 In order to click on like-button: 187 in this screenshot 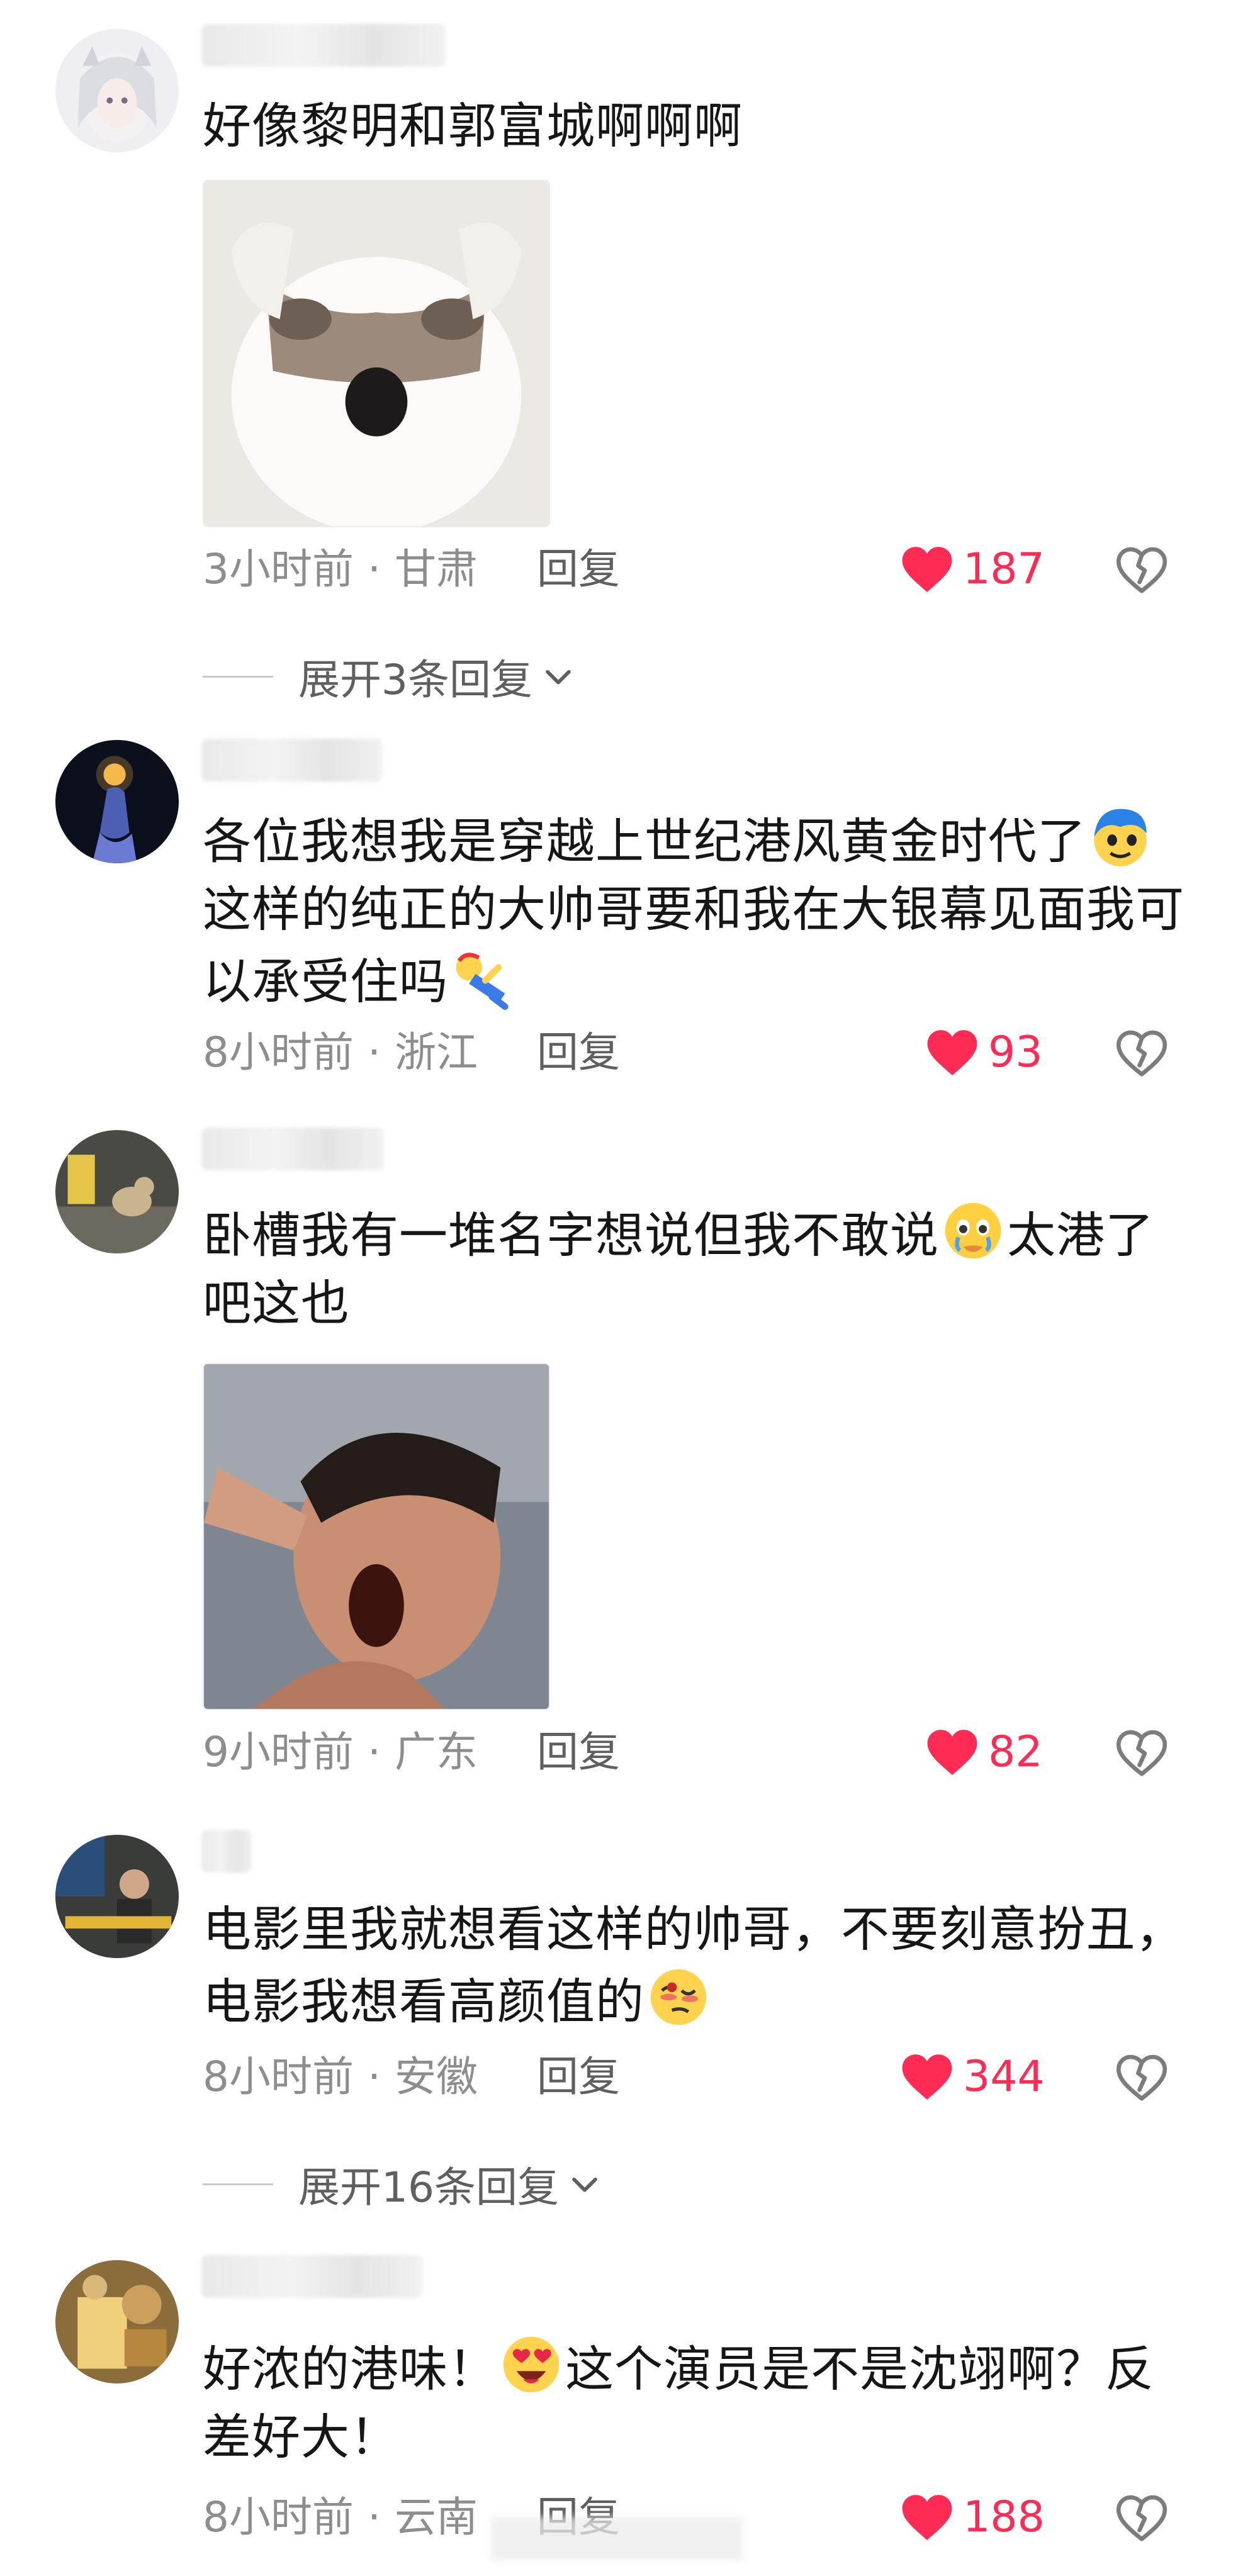, I will do `click(973, 569)`.